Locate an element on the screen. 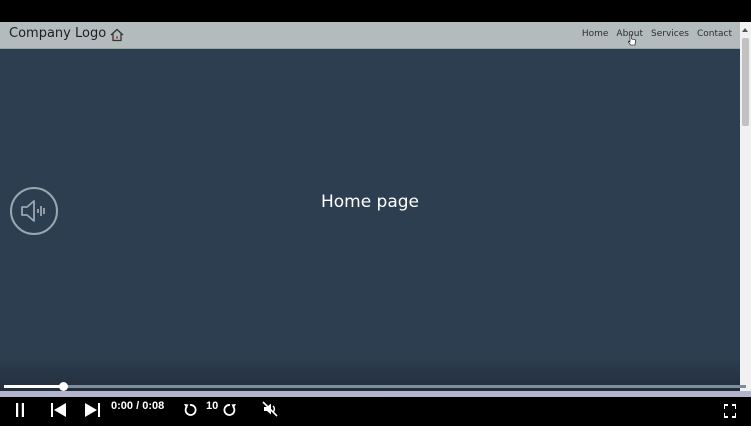 This screenshot has height=426, width=751. time-display: 0:00 / 0:08 is located at coordinates (137, 406).